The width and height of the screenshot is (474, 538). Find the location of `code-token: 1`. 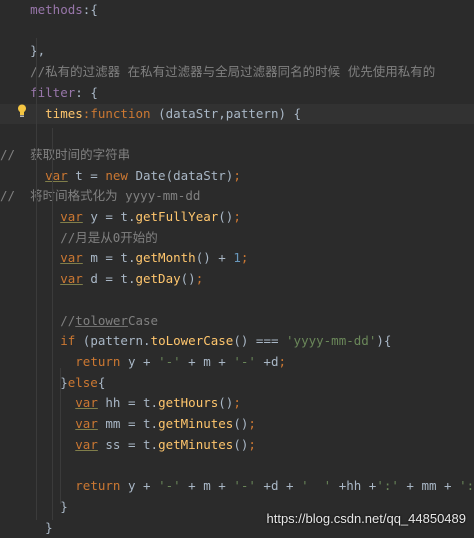

code-token: 1 is located at coordinates (237, 258).